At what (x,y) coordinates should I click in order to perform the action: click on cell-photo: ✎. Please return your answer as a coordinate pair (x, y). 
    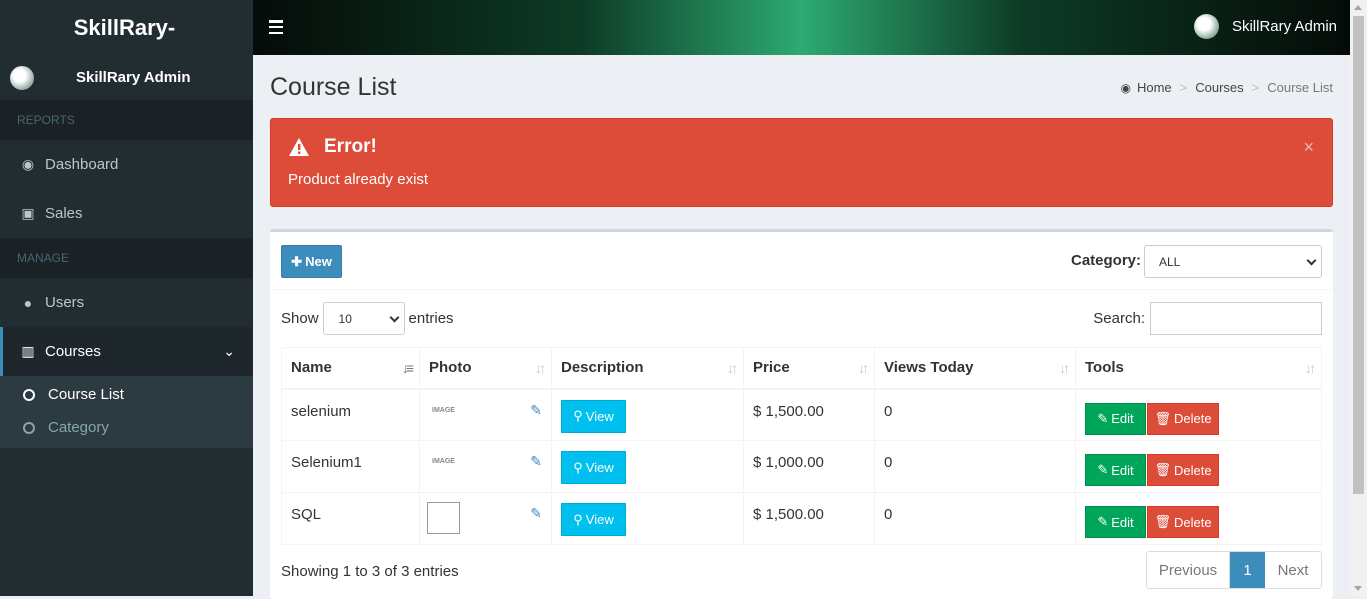
    Looking at the image, I should click on (485, 518).